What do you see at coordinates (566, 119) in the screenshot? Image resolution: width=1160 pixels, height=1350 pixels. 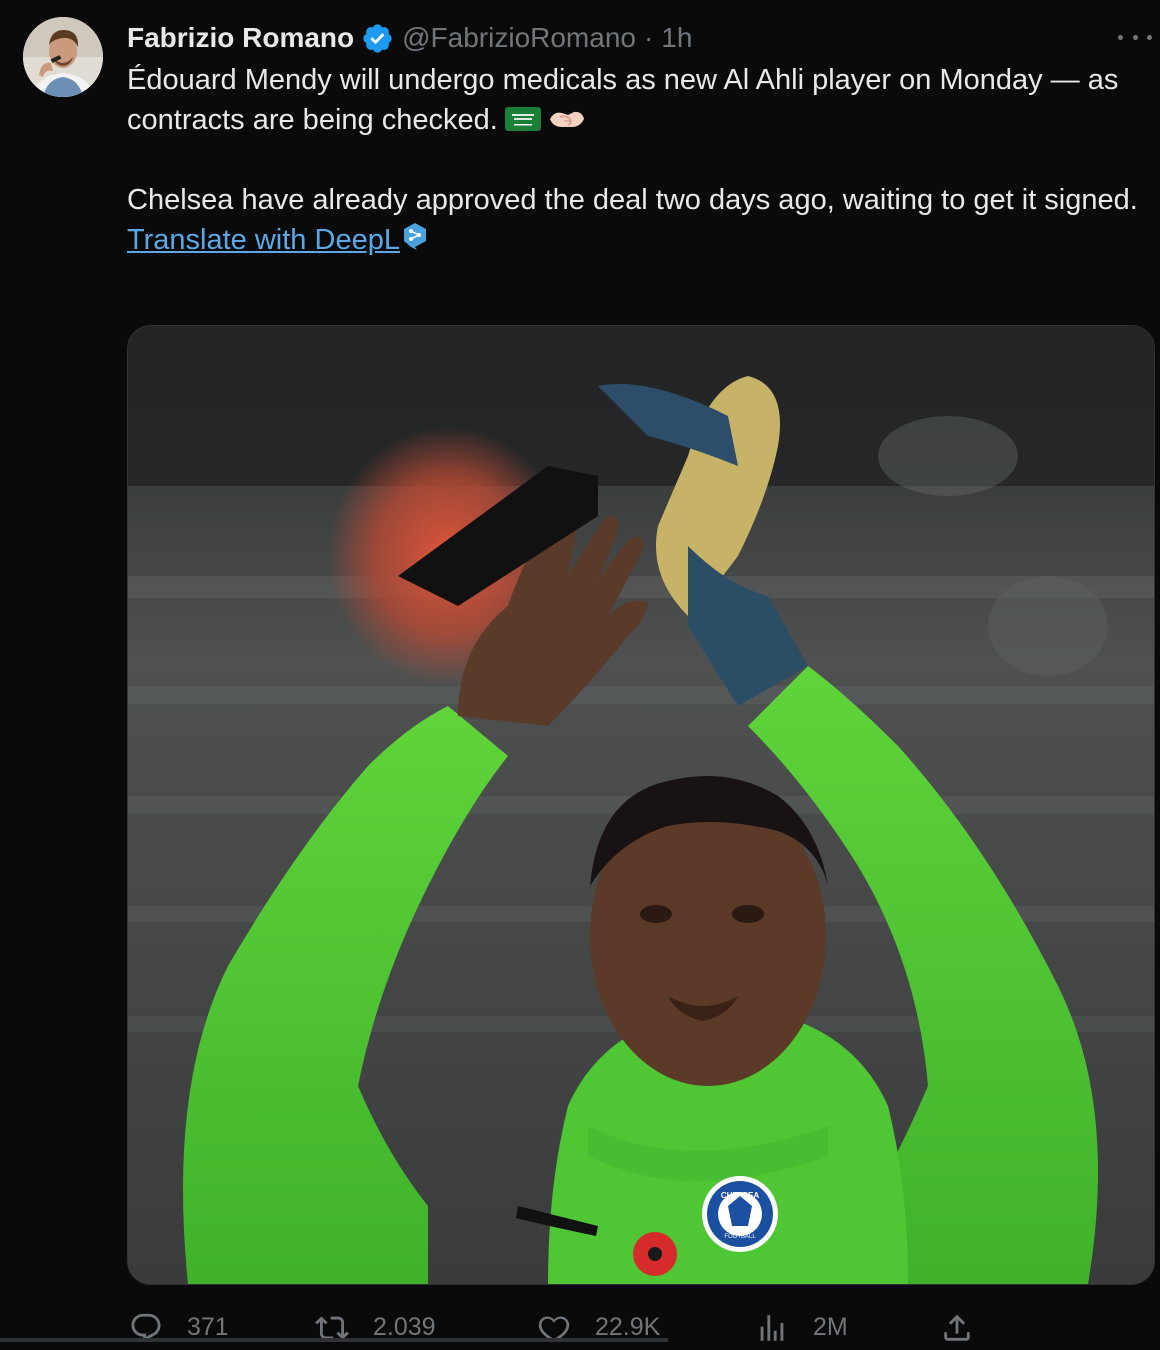 I see `handshake-icon` at bounding box center [566, 119].